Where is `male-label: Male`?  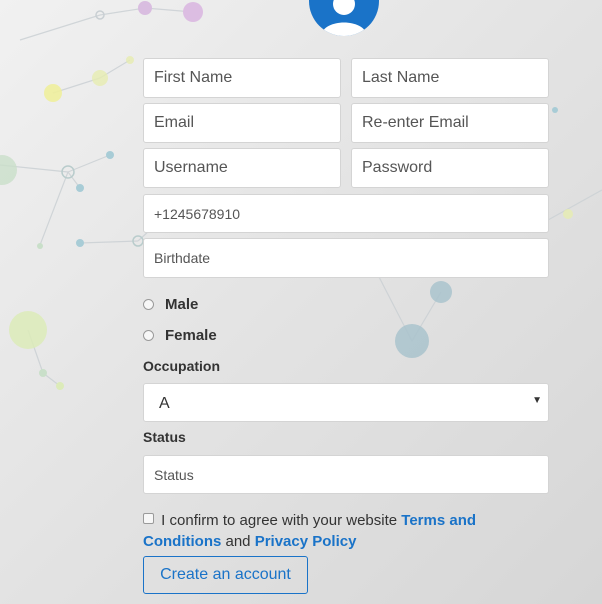
male-label: Male is located at coordinates (182, 304).